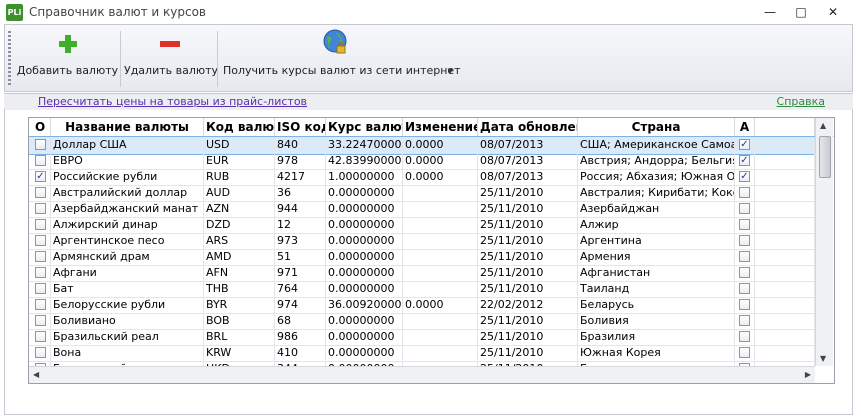 The image size is (861, 420). What do you see at coordinates (9, 59) in the screenshot?
I see `toolbar-grip` at bounding box center [9, 59].